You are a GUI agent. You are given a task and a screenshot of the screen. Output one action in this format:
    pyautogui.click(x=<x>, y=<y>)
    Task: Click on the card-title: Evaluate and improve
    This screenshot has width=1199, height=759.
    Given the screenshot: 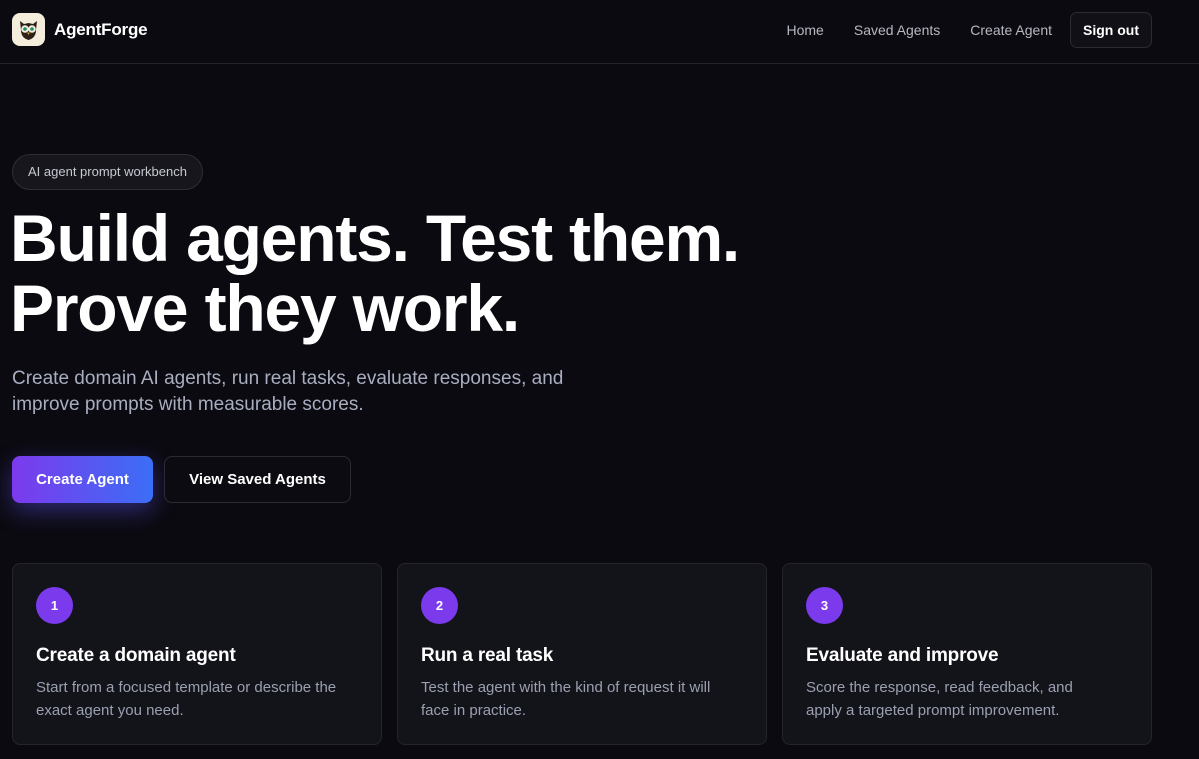 What is the action you would take?
    pyautogui.click(x=902, y=655)
    